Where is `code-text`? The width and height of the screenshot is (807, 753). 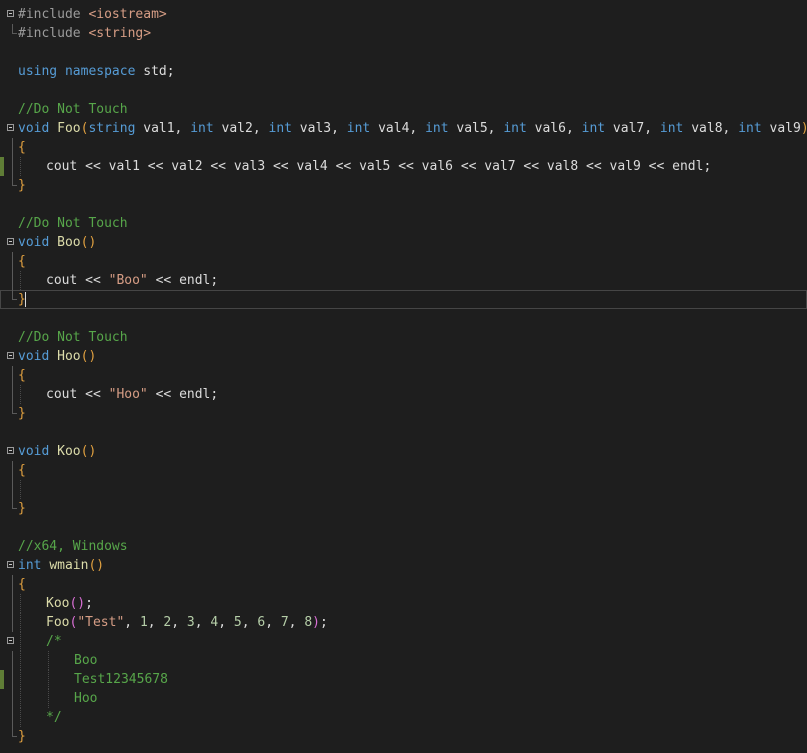
code-text is located at coordinates (32, 489).